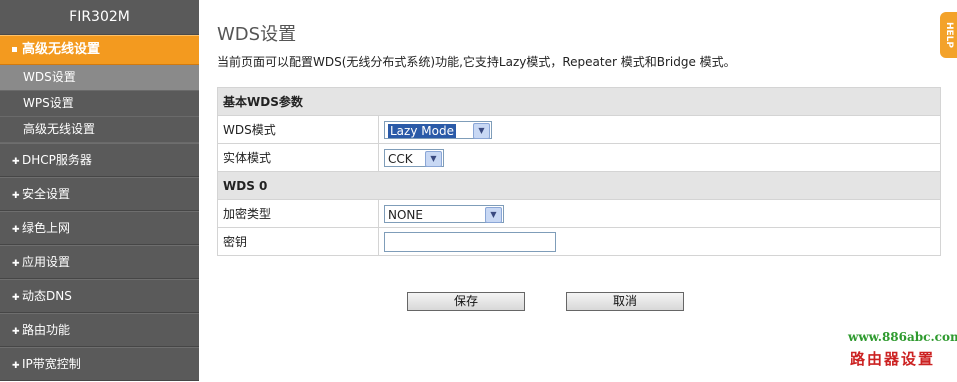 The height and width of the screenshot is (382, 957). I want to click on wds-mode-select: Lazy Mode ▼, so click(438, 129).